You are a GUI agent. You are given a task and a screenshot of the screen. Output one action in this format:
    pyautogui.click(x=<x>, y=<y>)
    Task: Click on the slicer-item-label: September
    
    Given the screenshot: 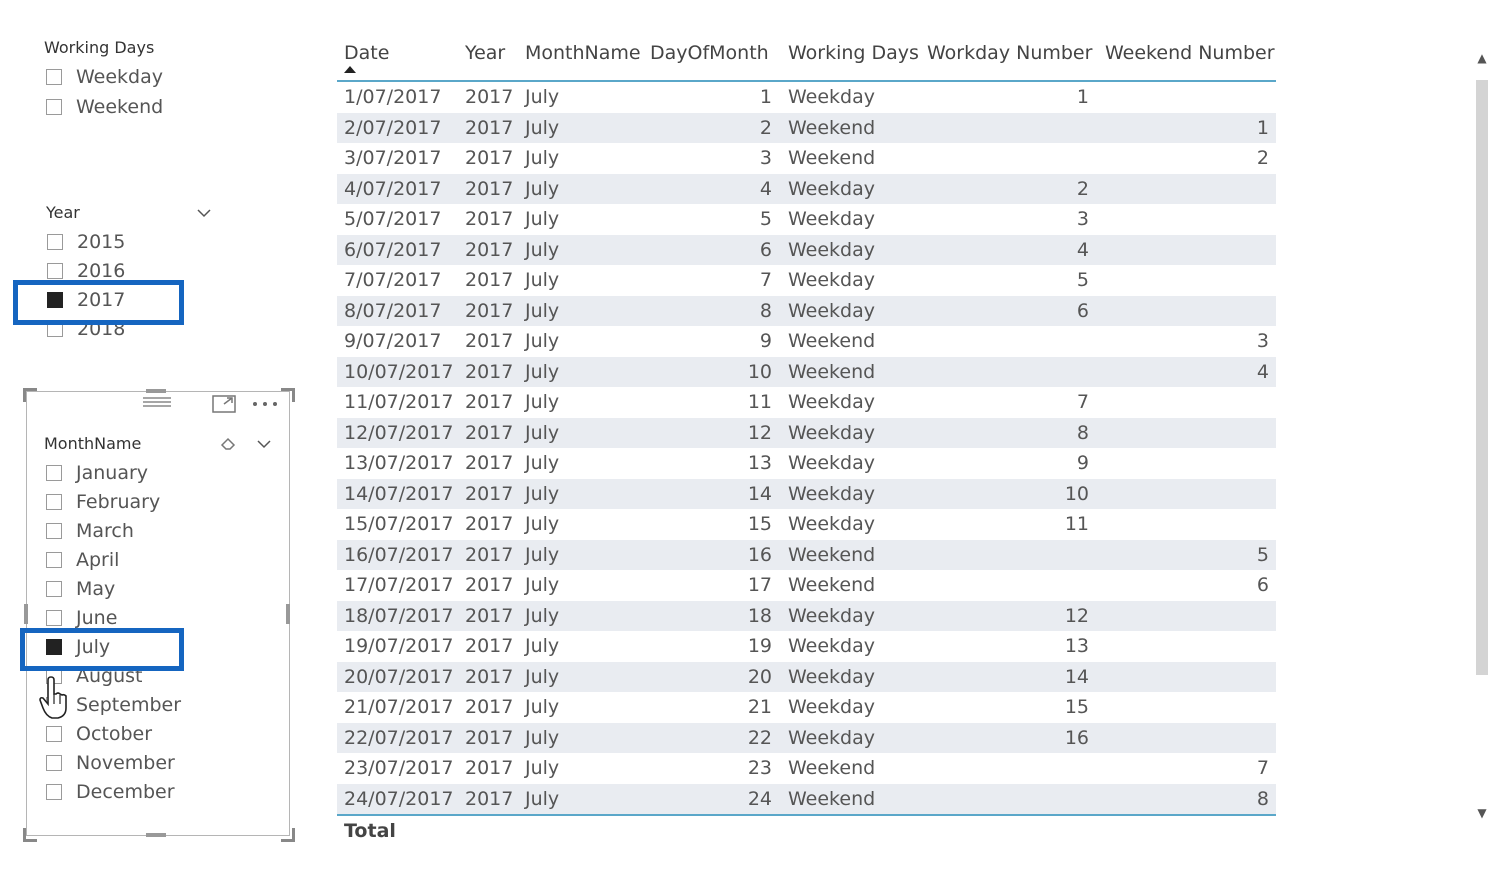 What is the action you would take?
    pyautogui.click(x=129, y=705)
    